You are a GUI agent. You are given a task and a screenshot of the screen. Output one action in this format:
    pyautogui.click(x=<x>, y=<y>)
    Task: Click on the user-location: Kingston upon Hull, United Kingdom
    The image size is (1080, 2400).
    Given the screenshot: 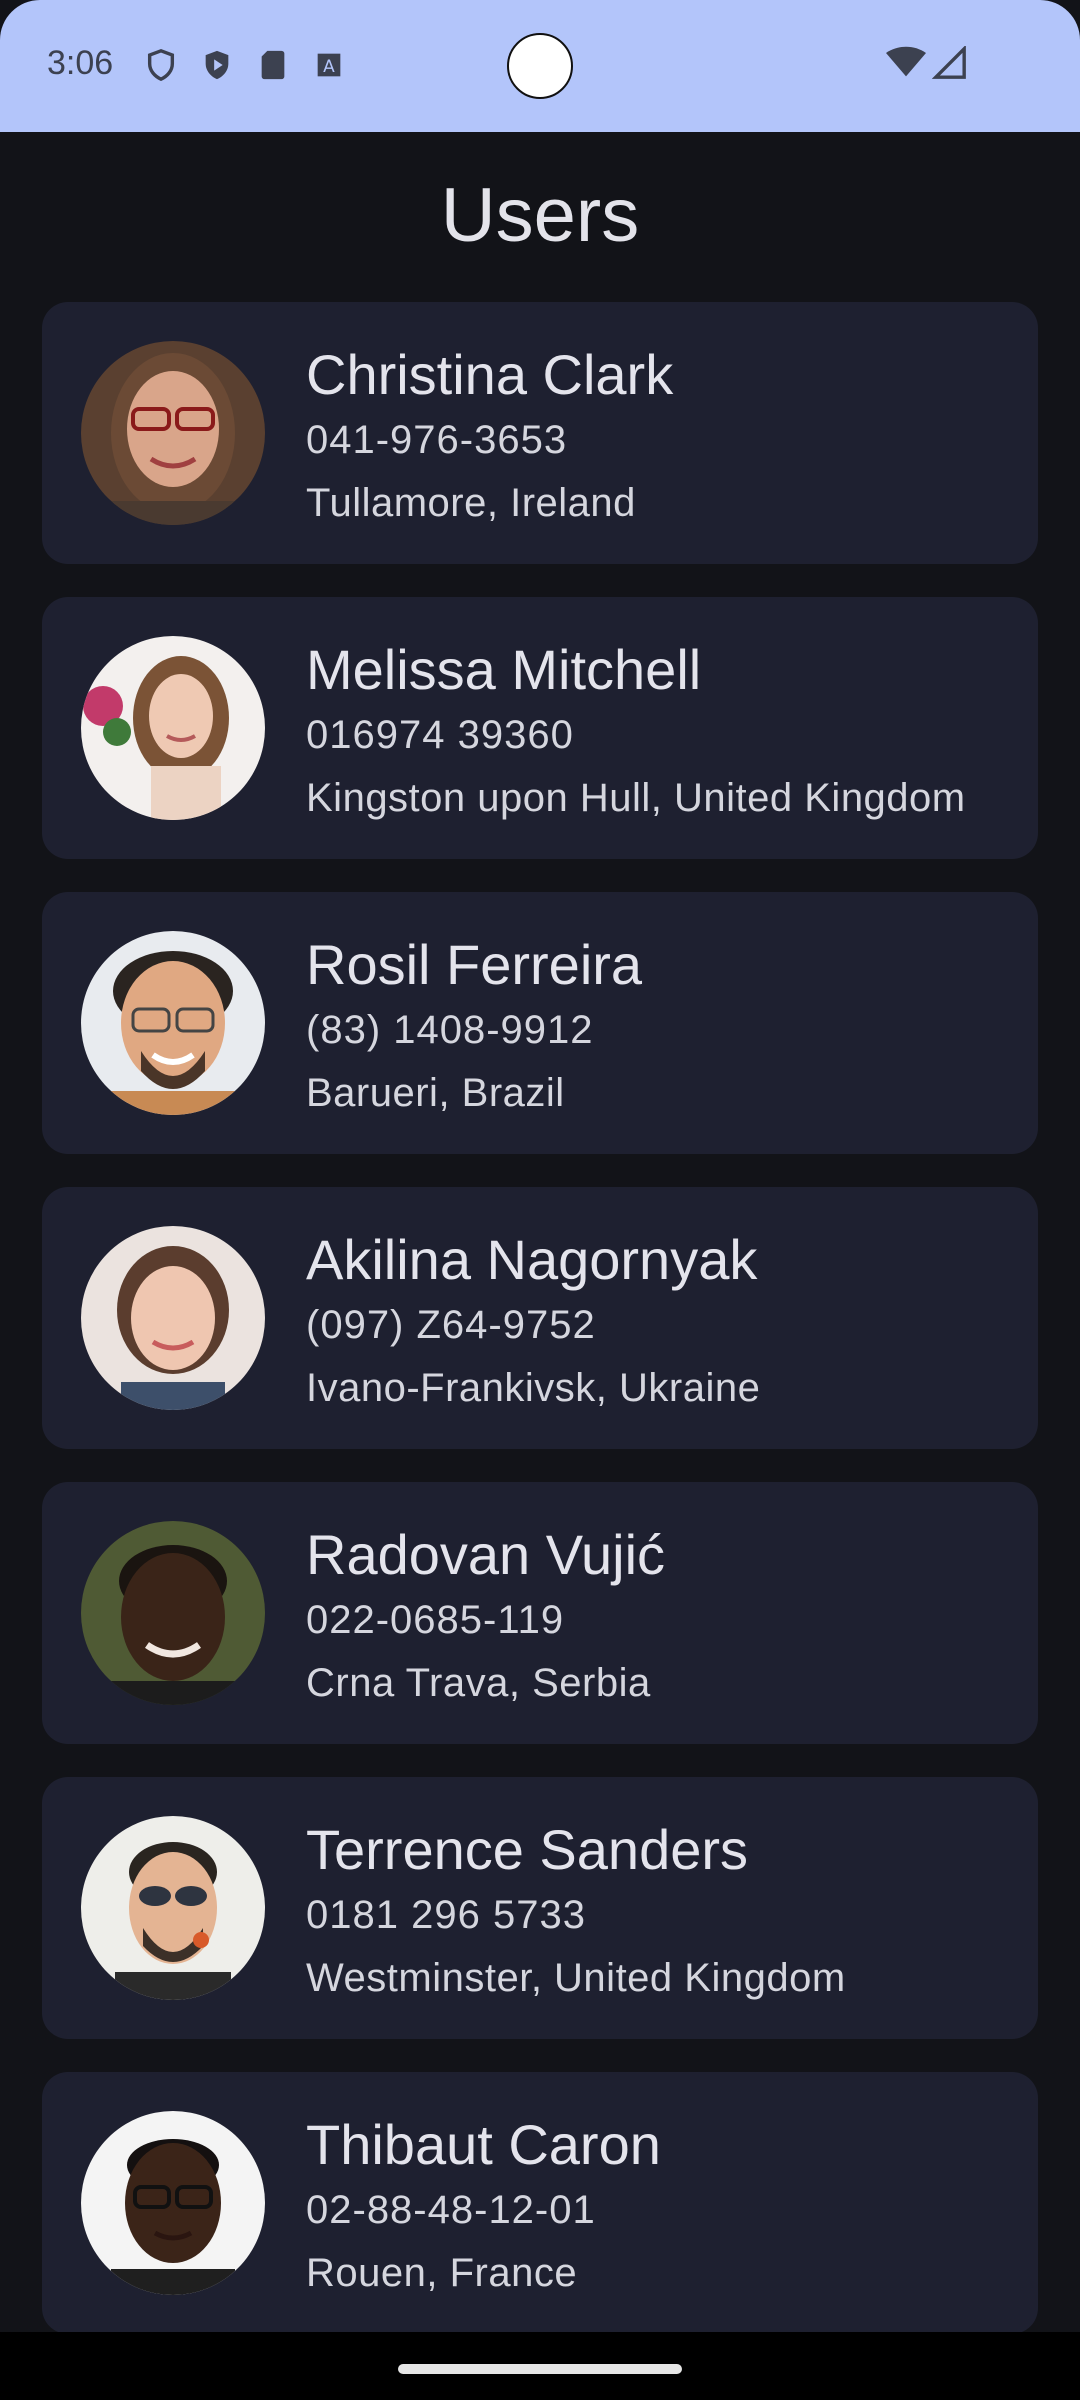 What is the action you would take?
    pyautogui.click(x=636, y=798)
    